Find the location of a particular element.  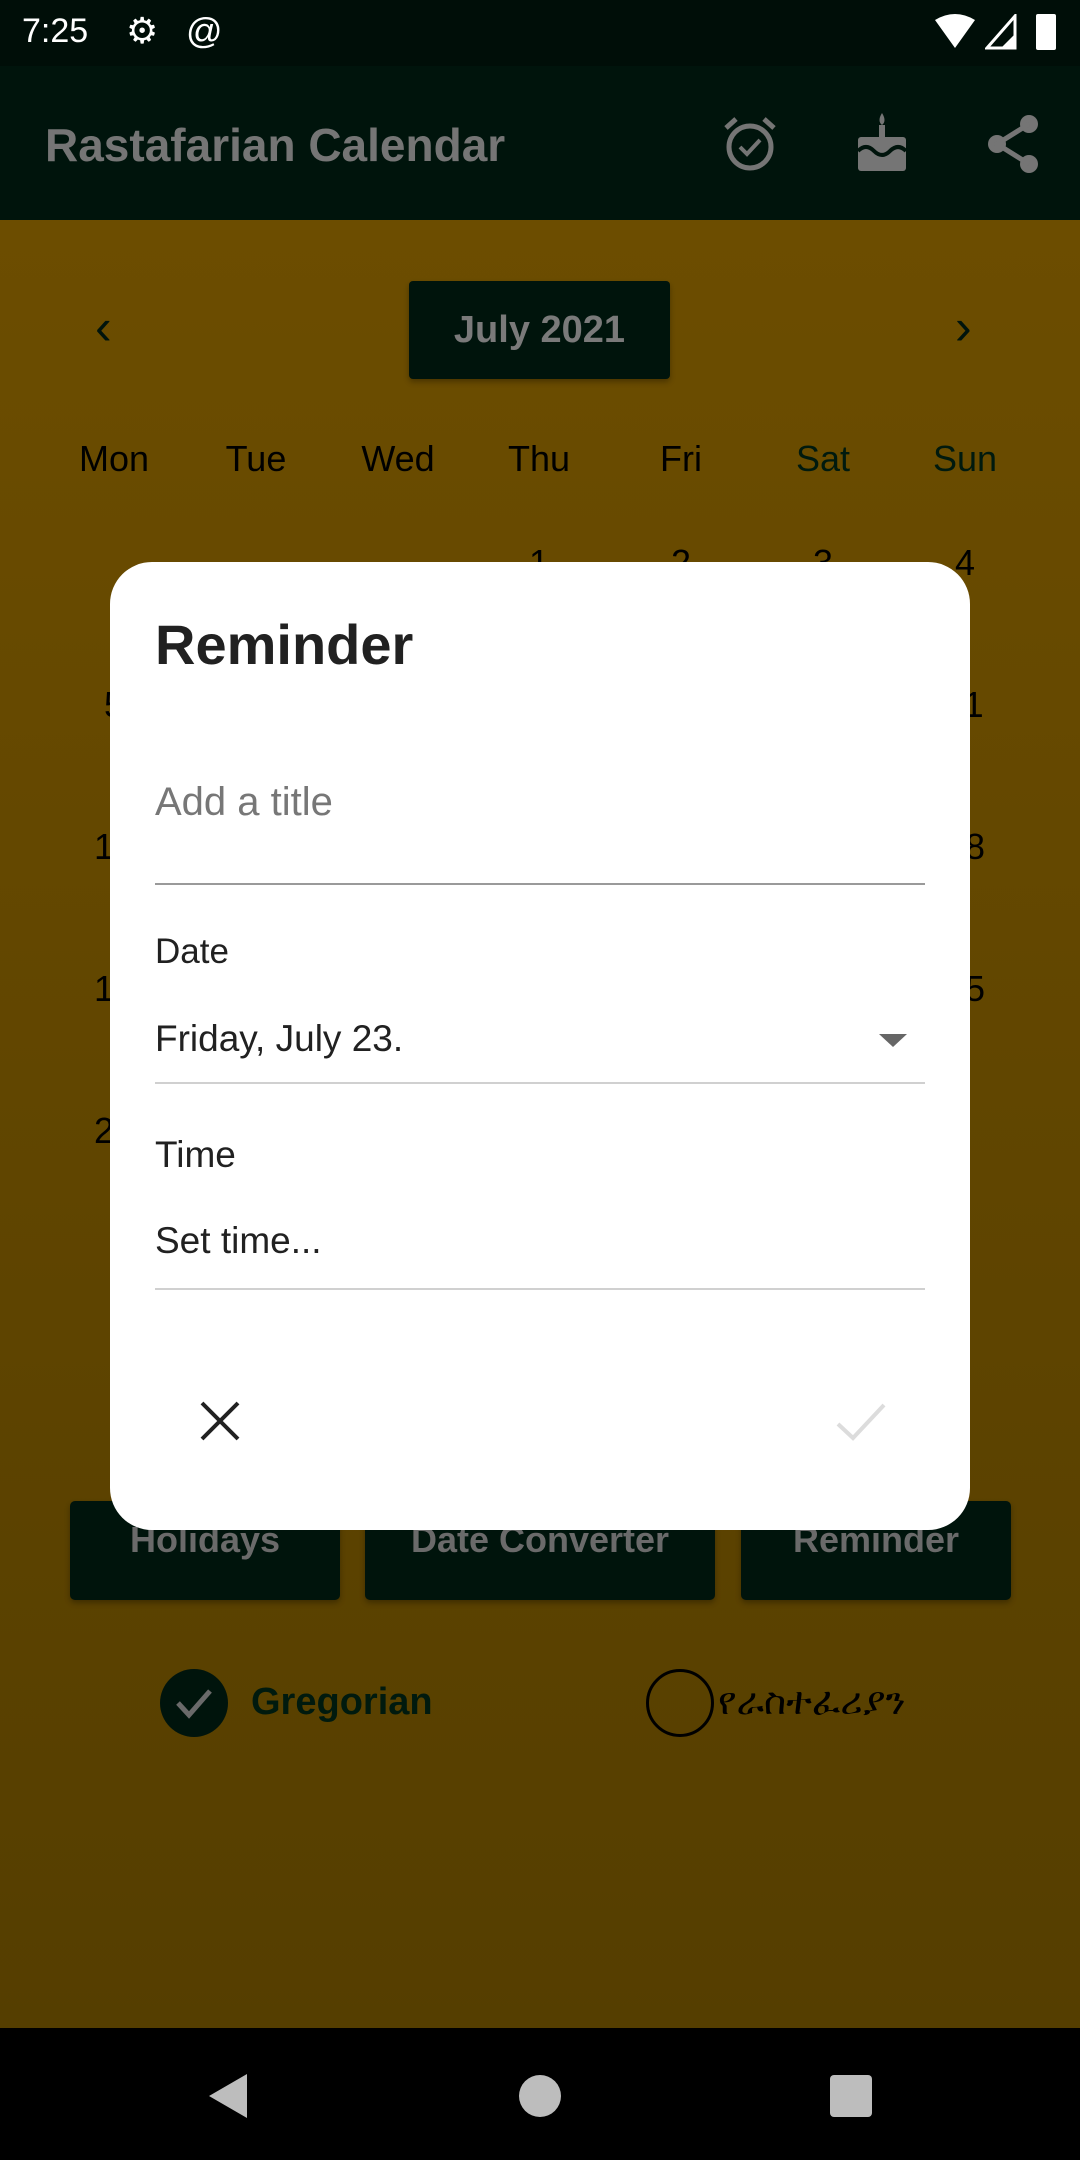

share-icon is located at coordinates (1013, 144).